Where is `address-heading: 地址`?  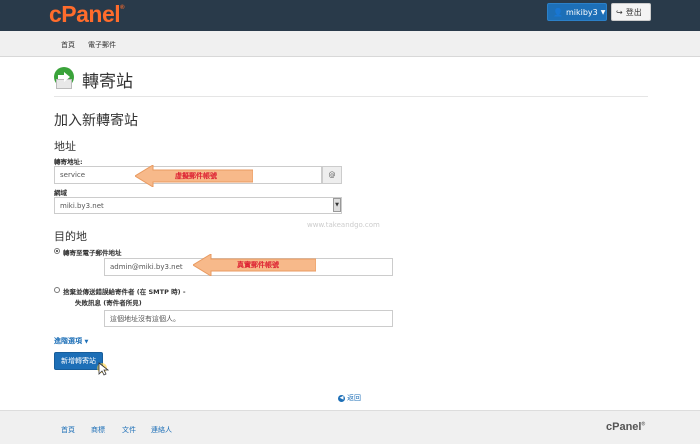 address-heading: 地址 is located at coordinates (65, 146).